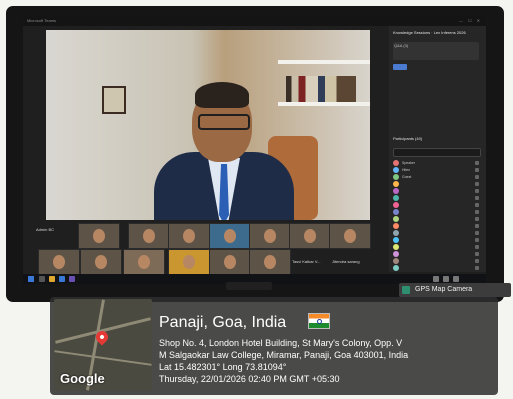  I want to click on participant-name: Guest, so click(407, 177).